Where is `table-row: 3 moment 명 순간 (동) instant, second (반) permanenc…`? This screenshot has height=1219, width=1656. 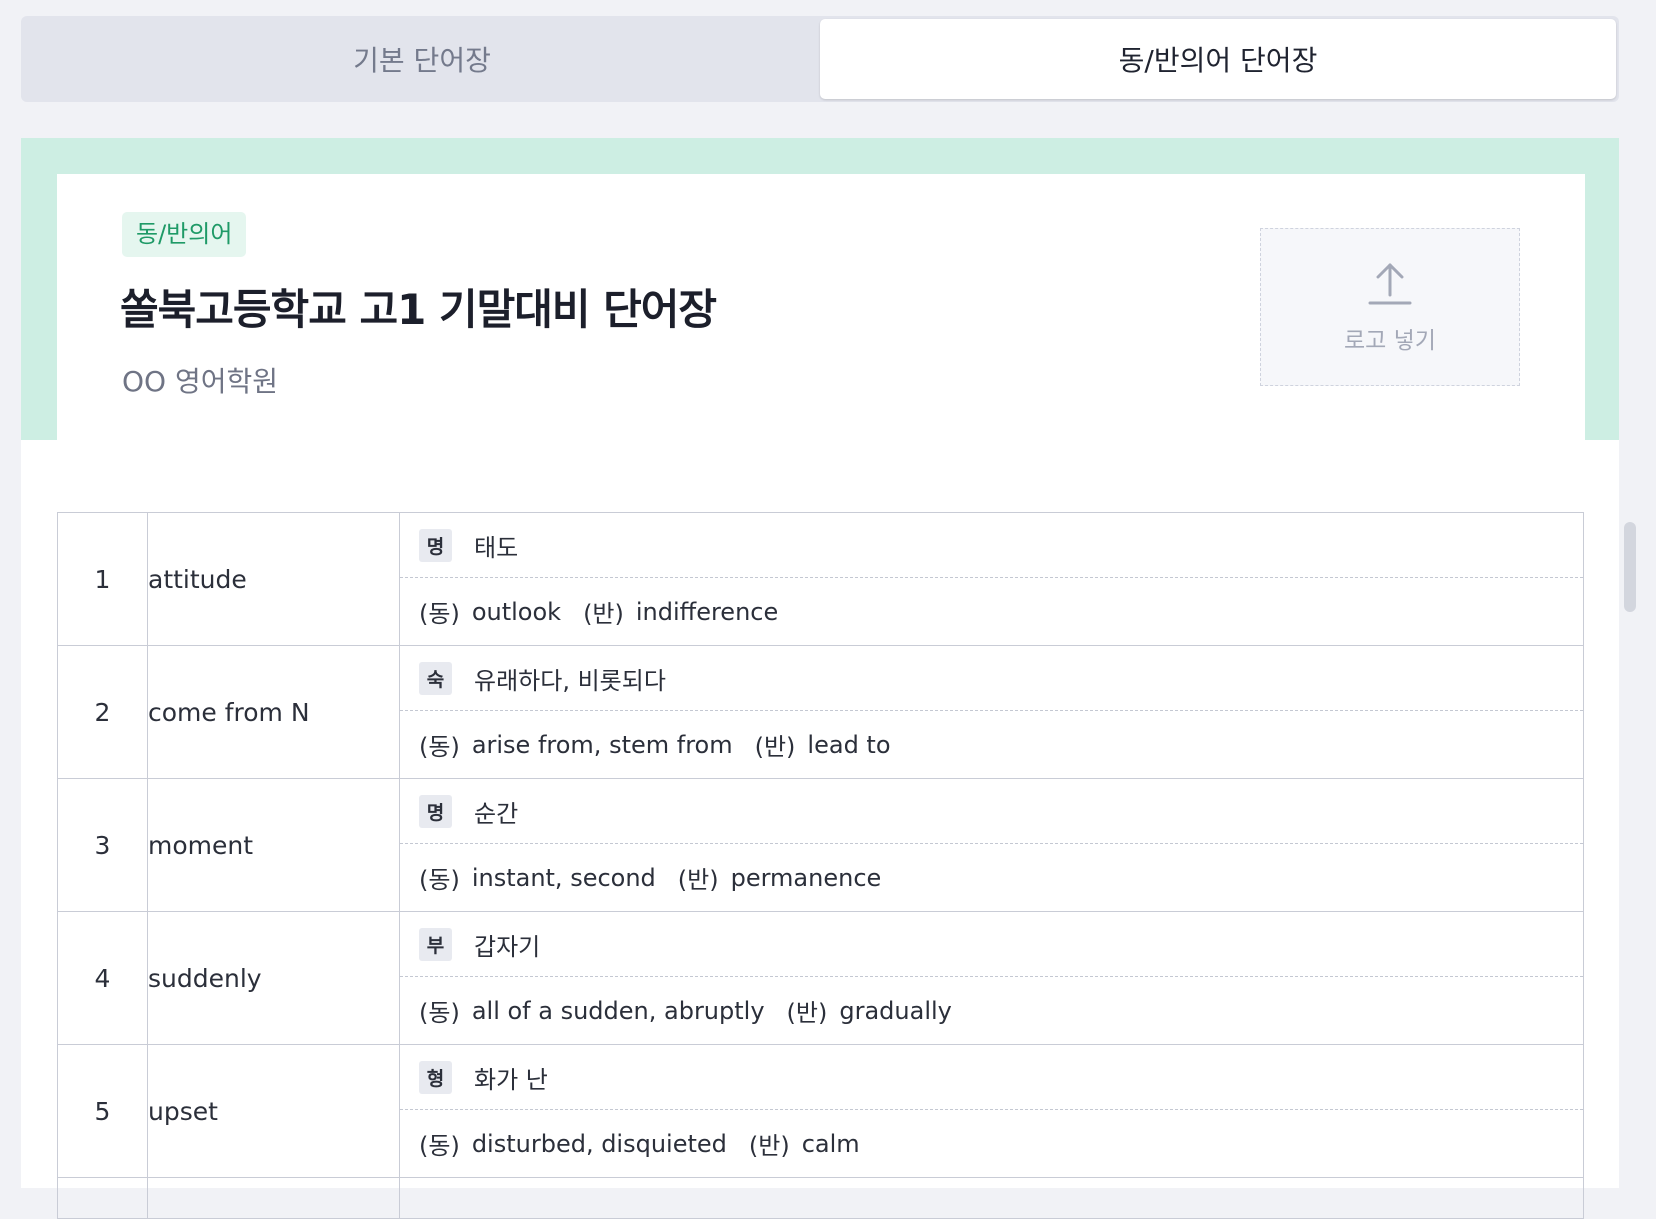
table-row: 3 moment 명 순간 (동) instant, second (반) permanenc… is located at coordinates (820, 845).